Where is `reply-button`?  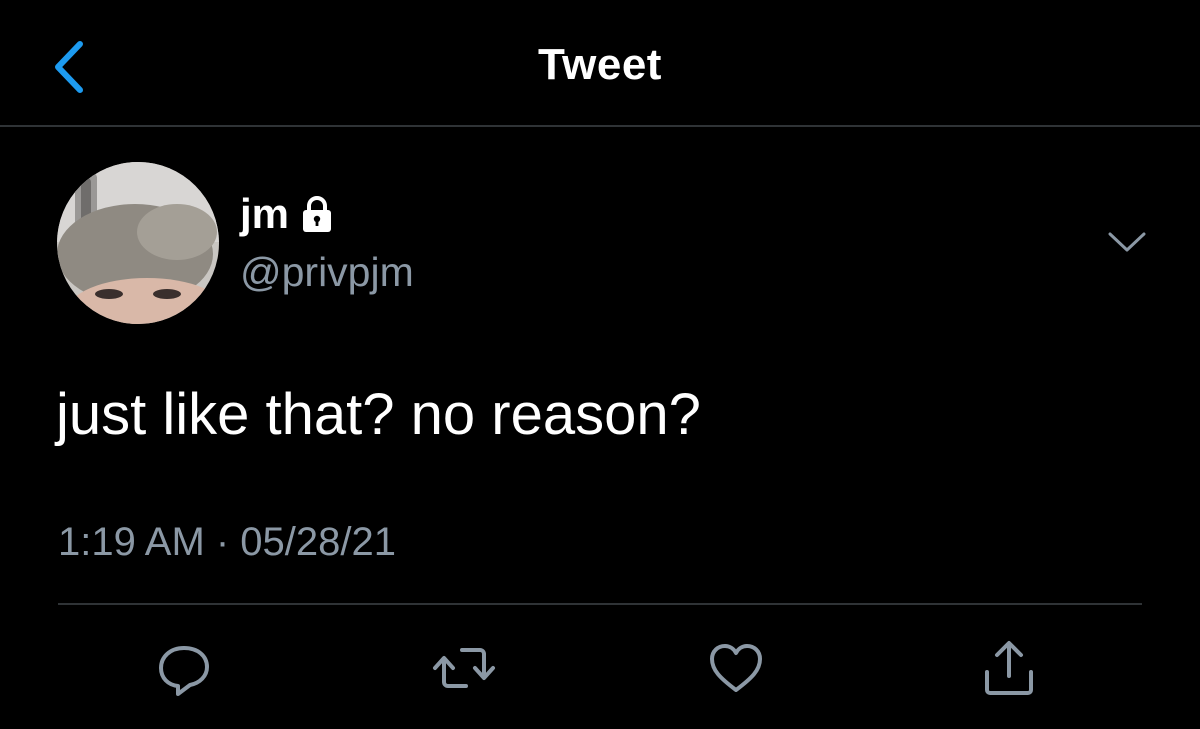
reply-button is located at coordinates (184, 668).